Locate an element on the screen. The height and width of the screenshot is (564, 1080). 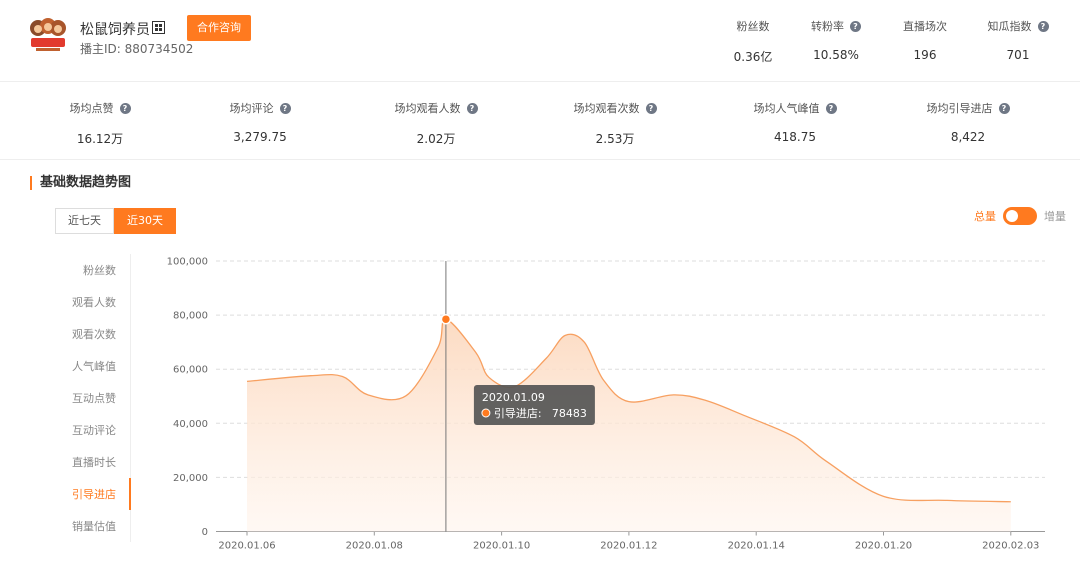
tab-last-7-days: 近七天 is located at coordinates (84, 221).